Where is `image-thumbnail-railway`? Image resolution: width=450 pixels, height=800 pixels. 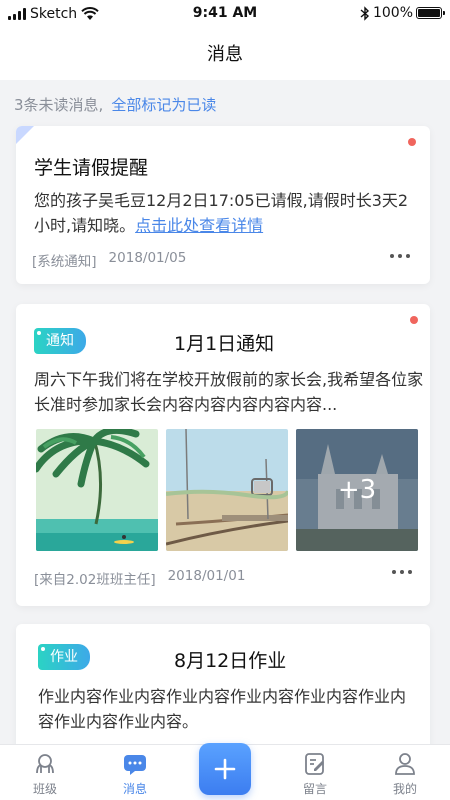 image-thumbnail-railway is located at coordinates (227, 490).